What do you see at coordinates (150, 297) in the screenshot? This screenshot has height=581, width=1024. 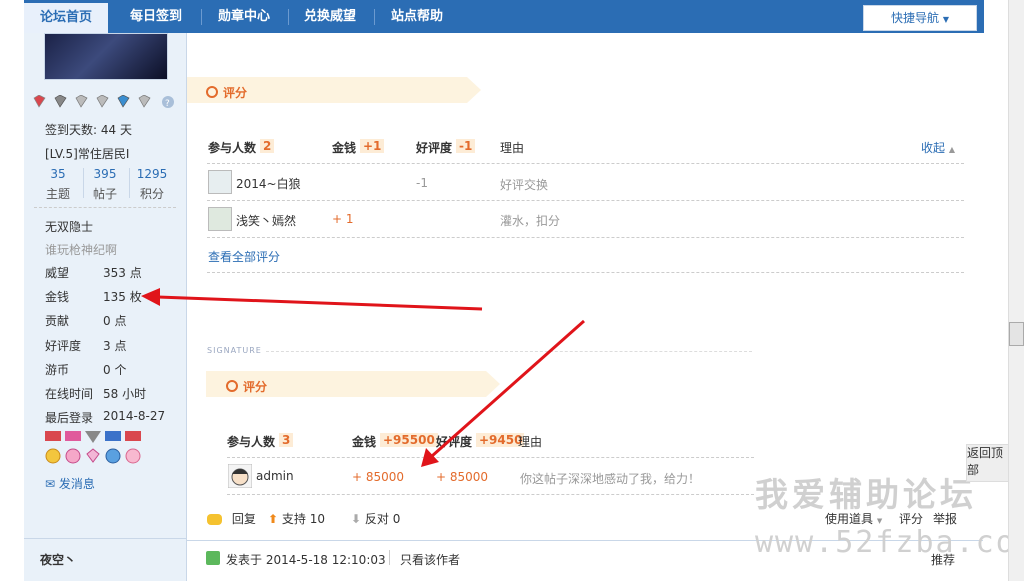 I see `annotation-arrowhead` at bounding box center [150, 297].